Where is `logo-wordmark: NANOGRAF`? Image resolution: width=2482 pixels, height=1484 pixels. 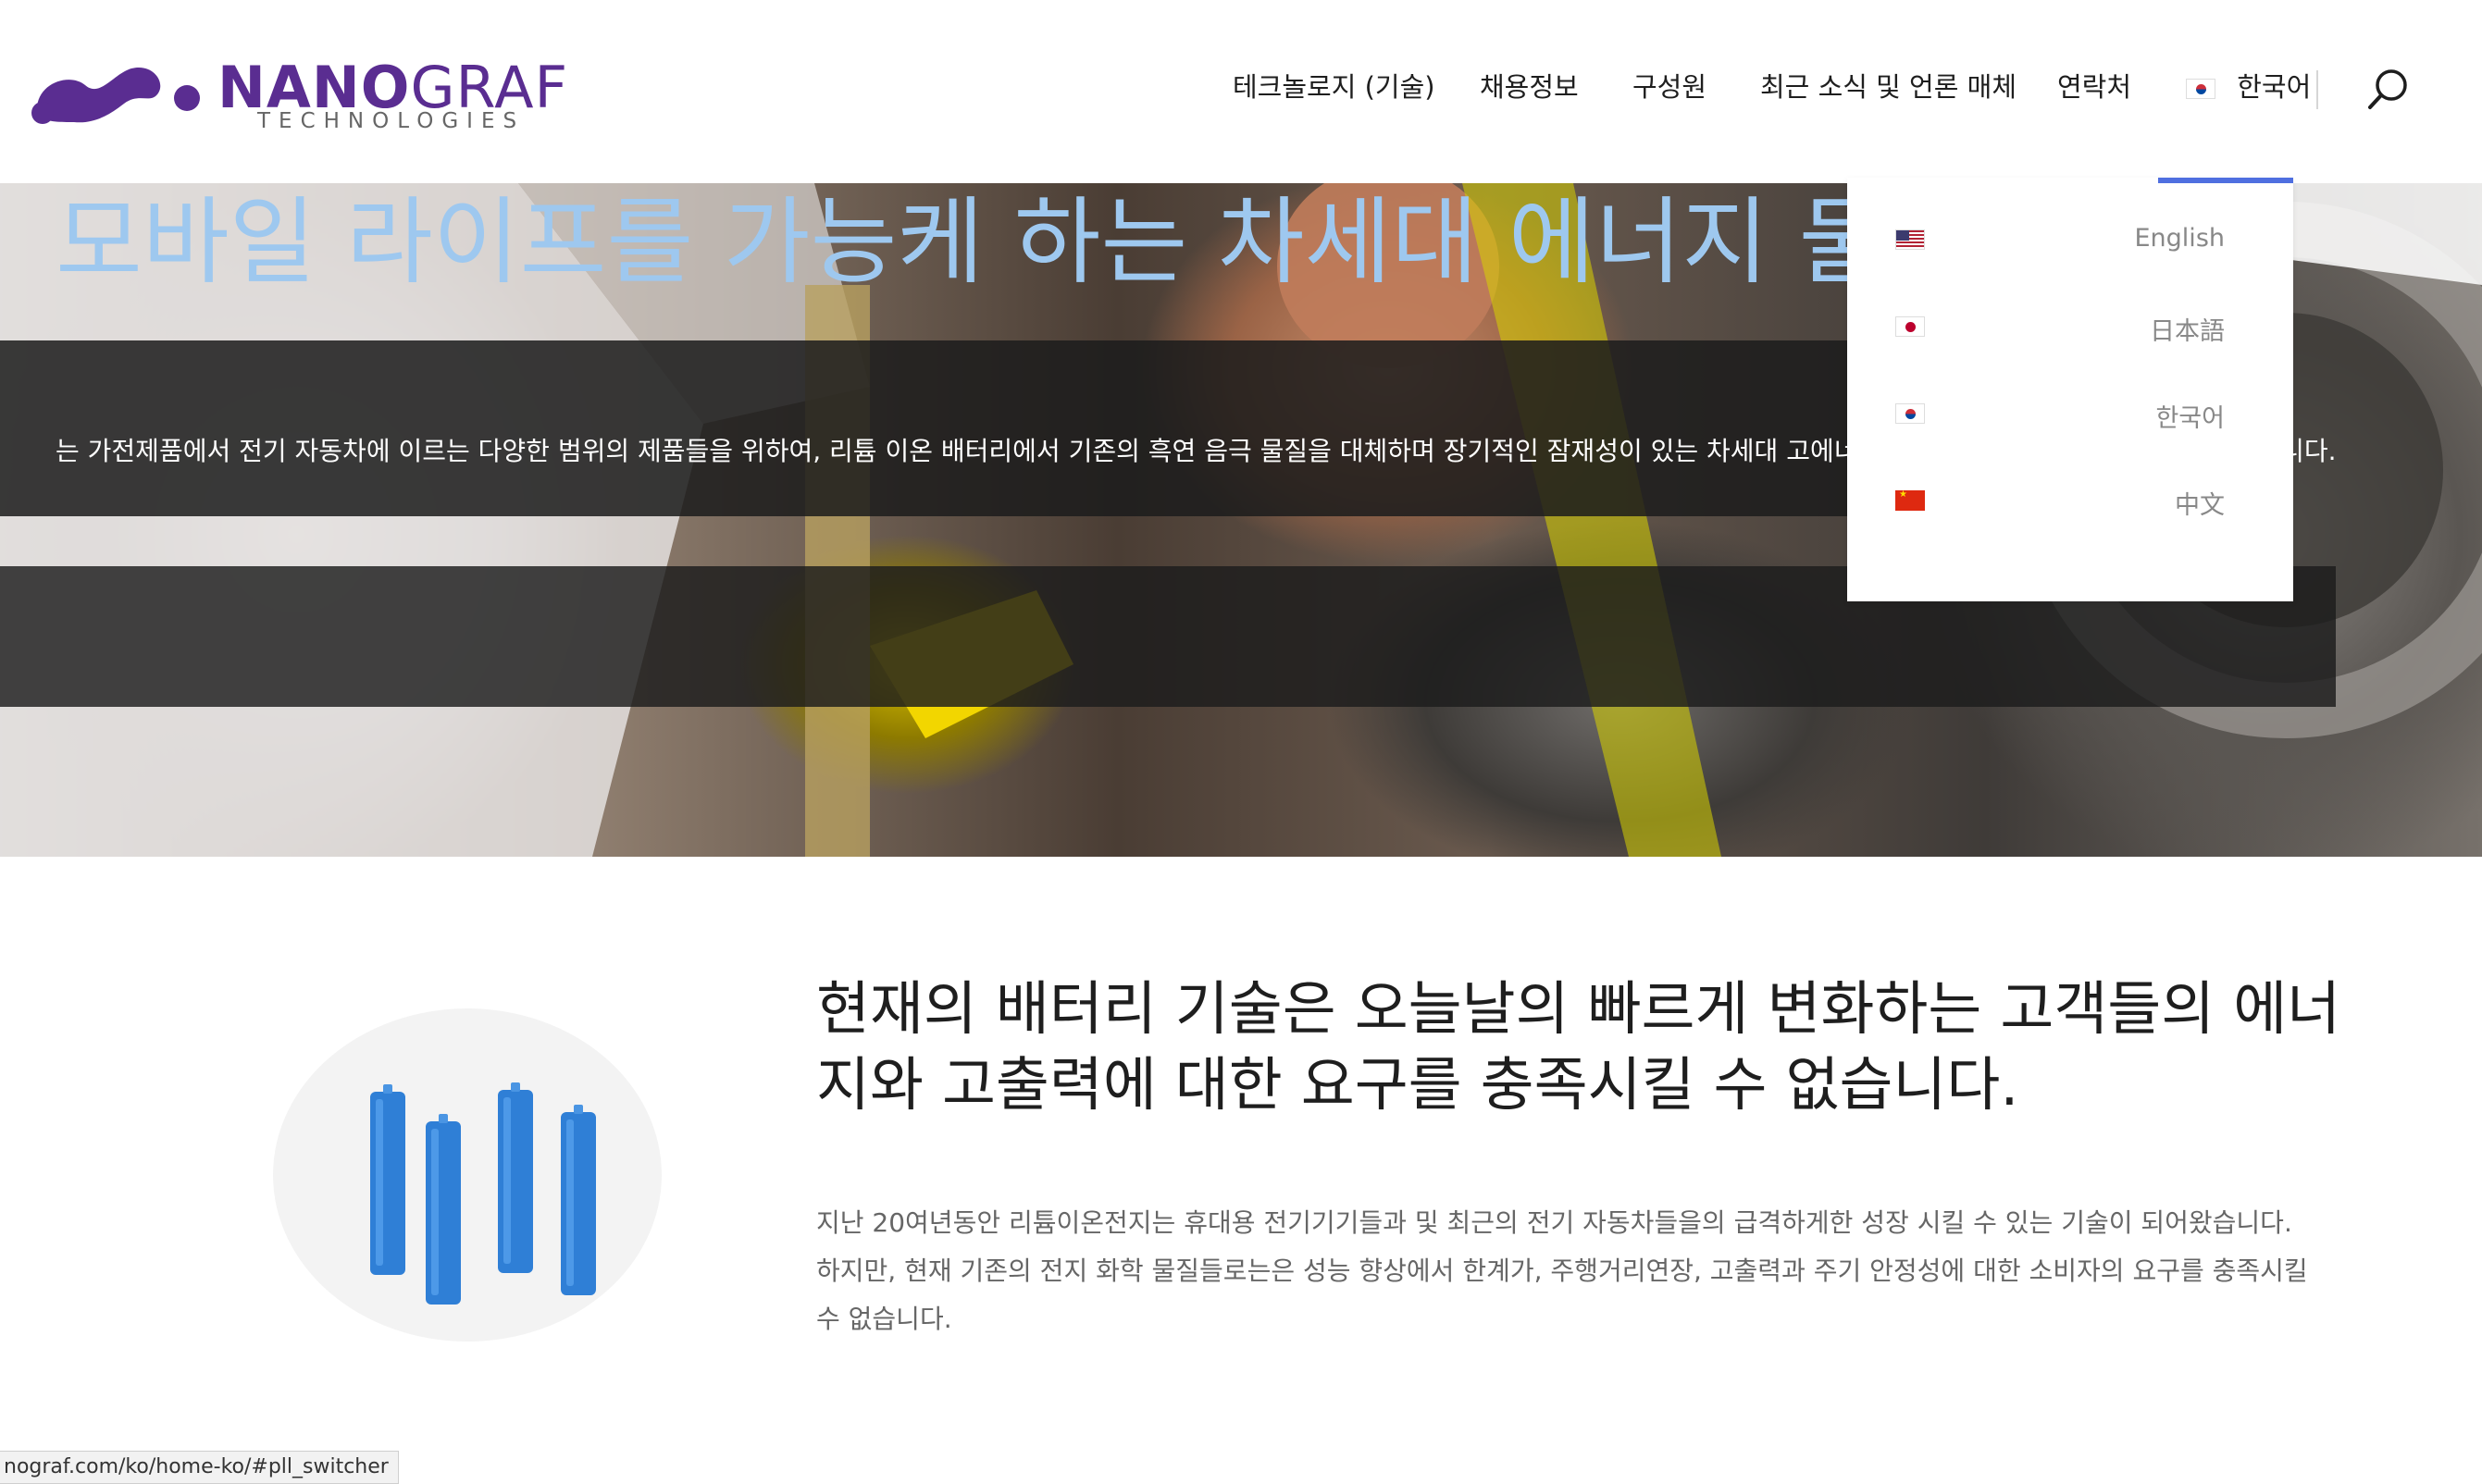
logo-wordmark: NANOGRAF is located at coordinates (393, 88).